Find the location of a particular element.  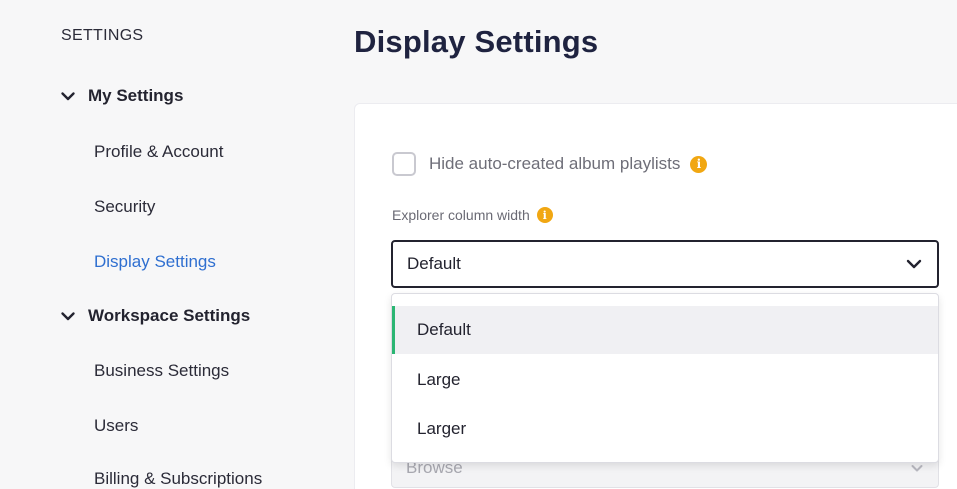

dropdown-option-large: Large is located at coordinates (665, 380).